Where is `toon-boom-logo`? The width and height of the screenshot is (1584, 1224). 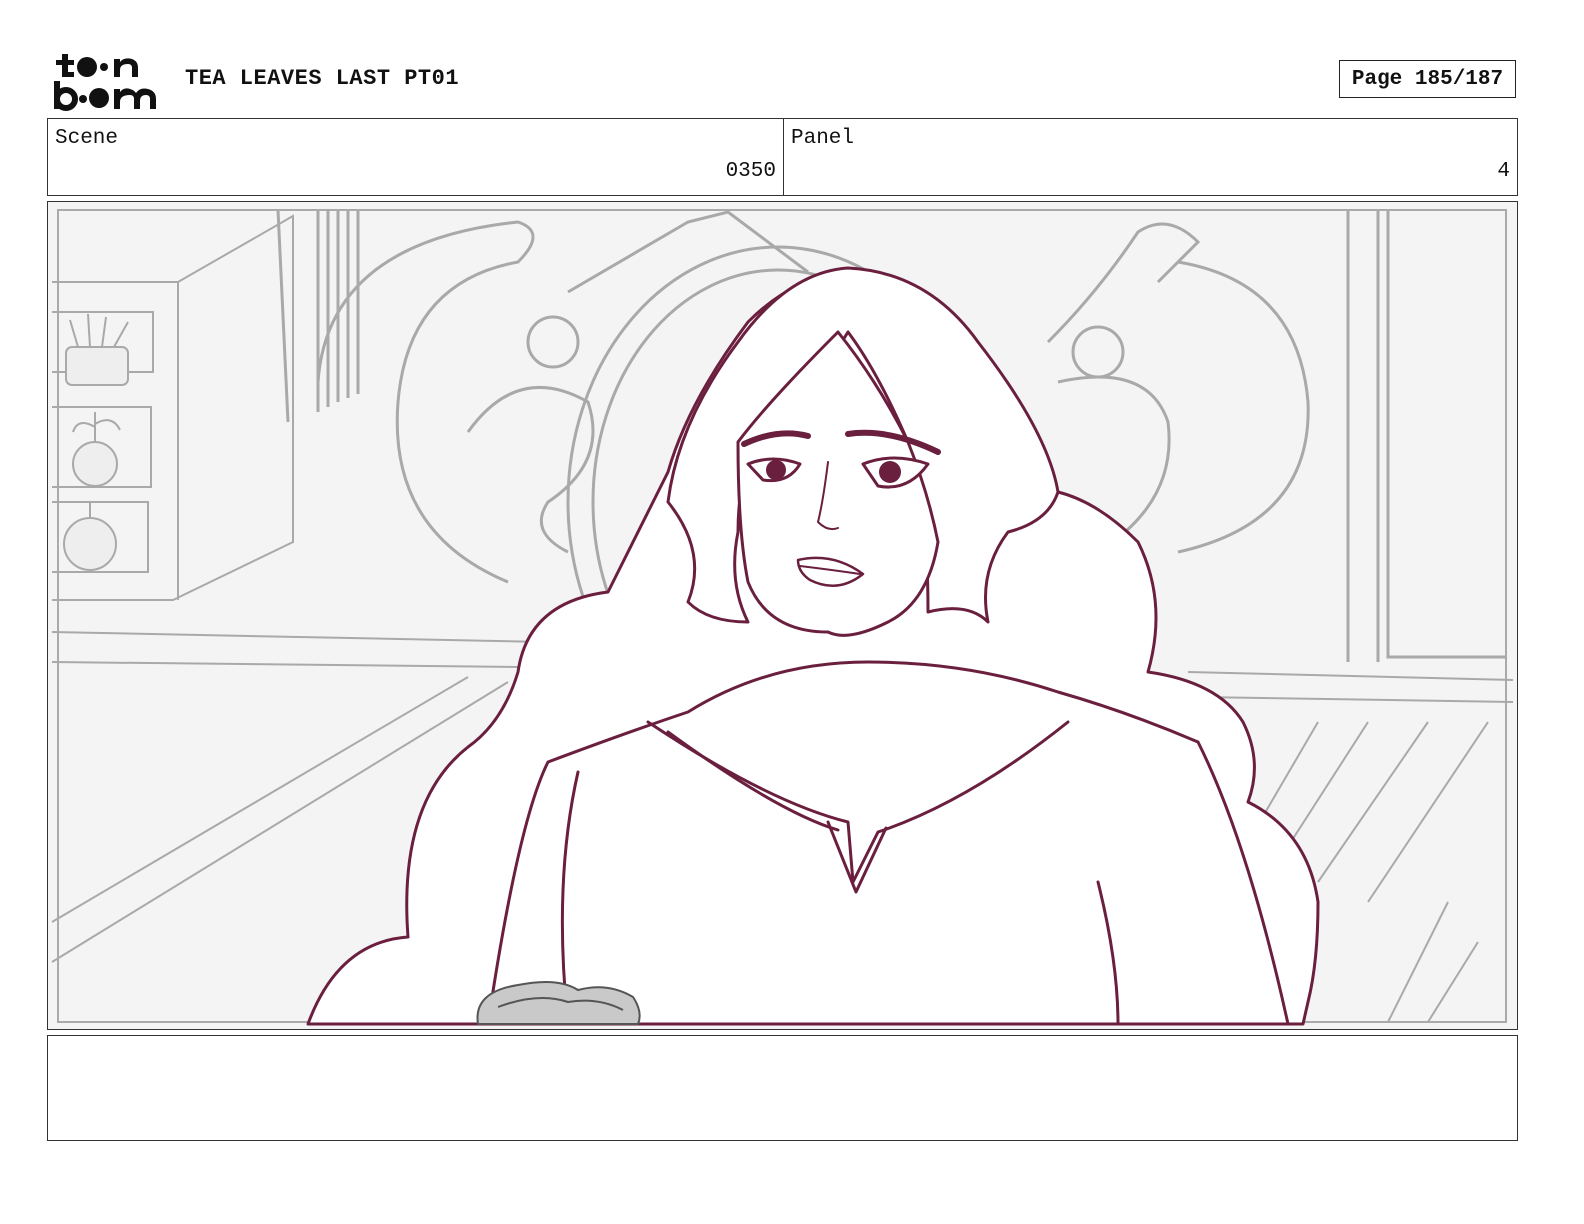 toon-boom-logo is located at coordinates (105, 82).